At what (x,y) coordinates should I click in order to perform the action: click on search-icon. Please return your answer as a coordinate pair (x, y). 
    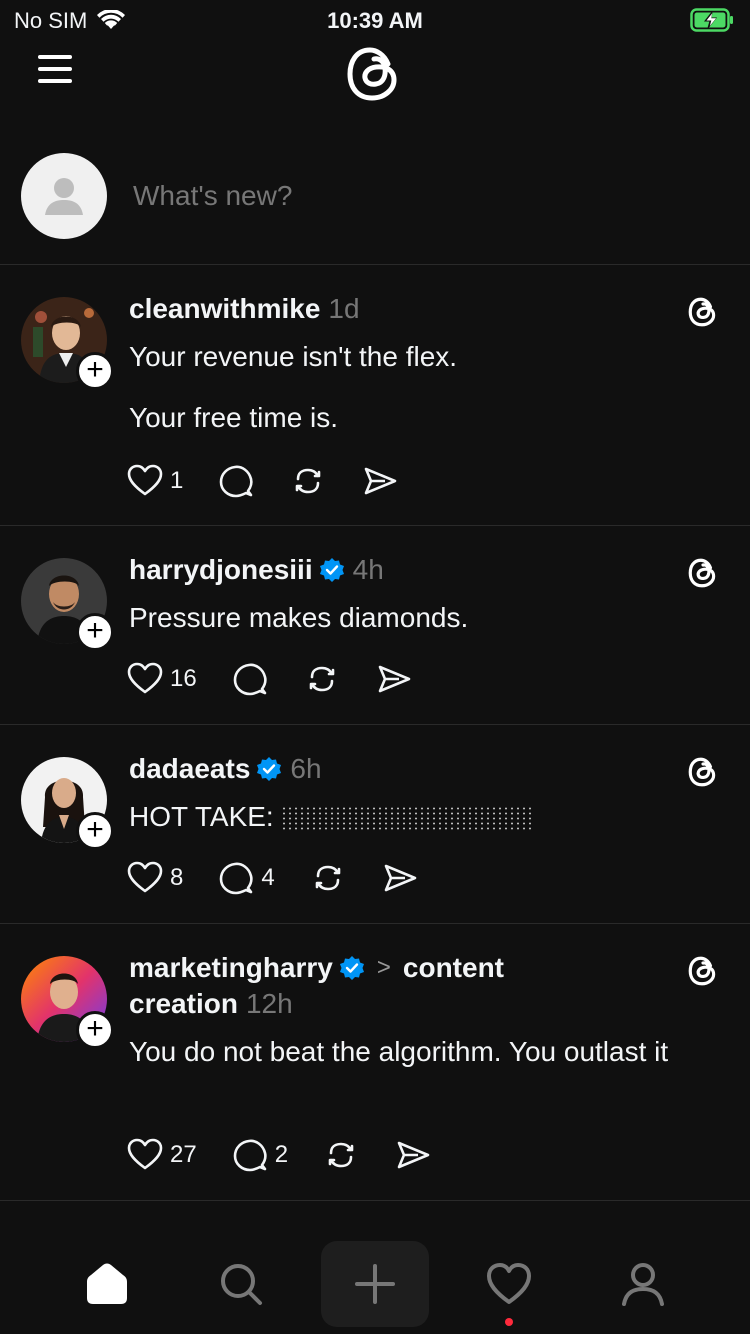
    Looking at the image, I should click on (241, 1284).